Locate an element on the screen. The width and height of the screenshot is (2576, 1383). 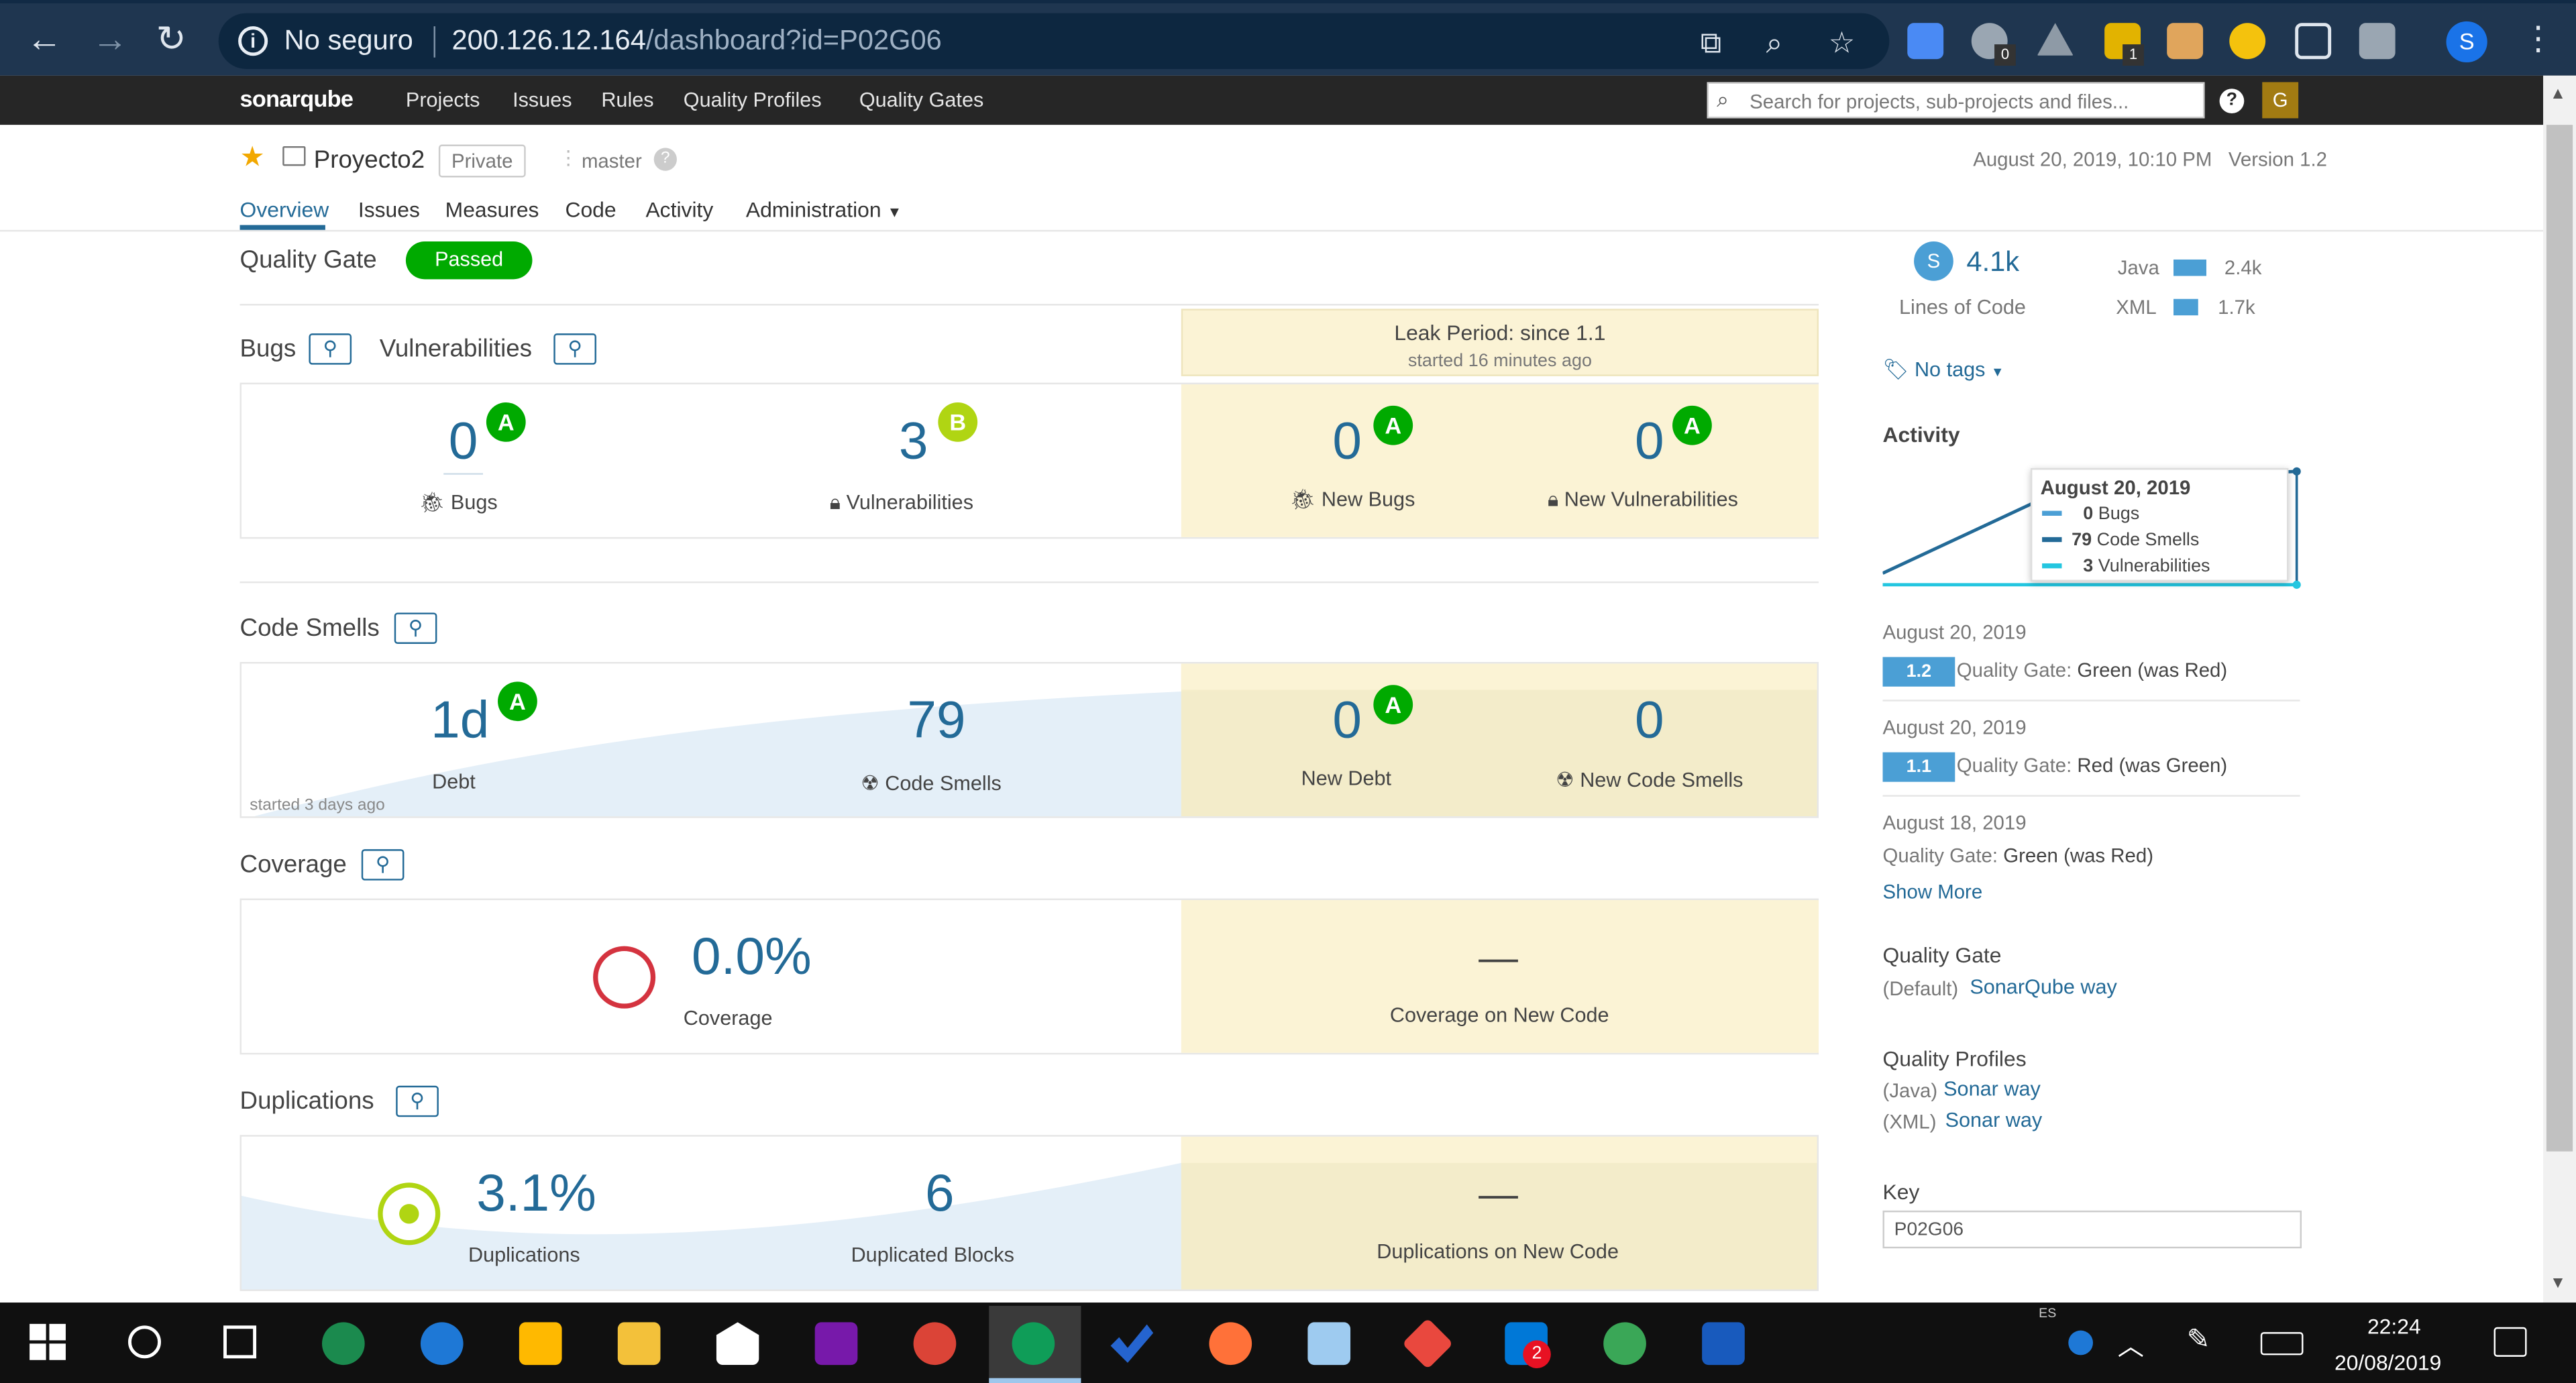
debt-rating: A is located at coordinates (517, 701).